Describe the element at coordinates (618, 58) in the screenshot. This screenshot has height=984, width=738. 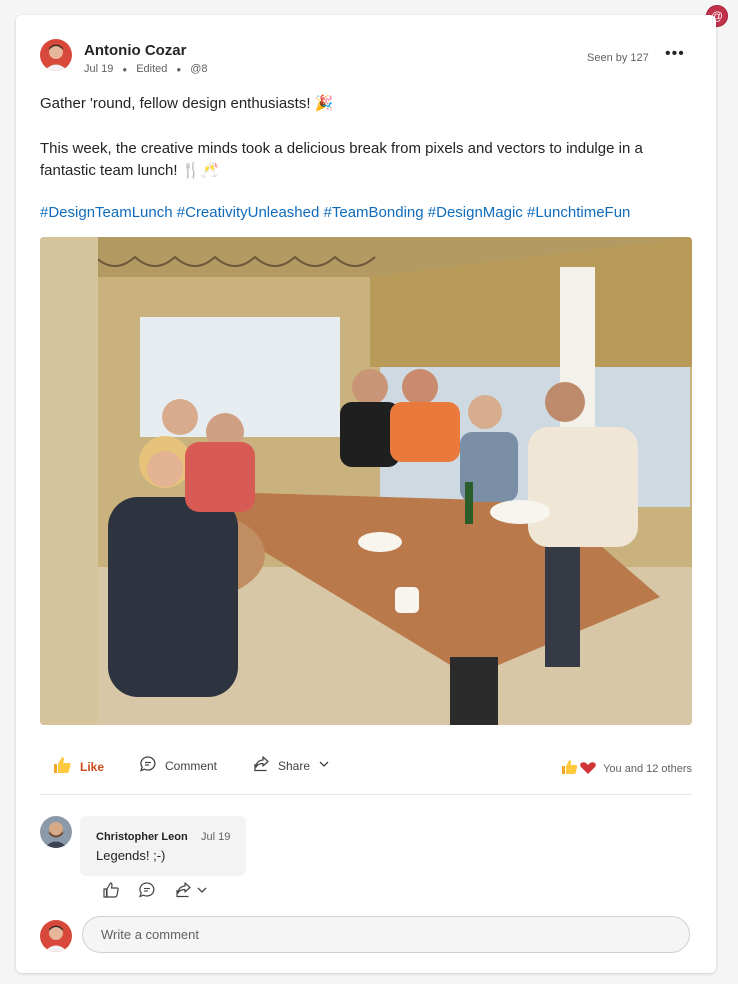
I see `seen-by-count: Seen by 127` at that location.